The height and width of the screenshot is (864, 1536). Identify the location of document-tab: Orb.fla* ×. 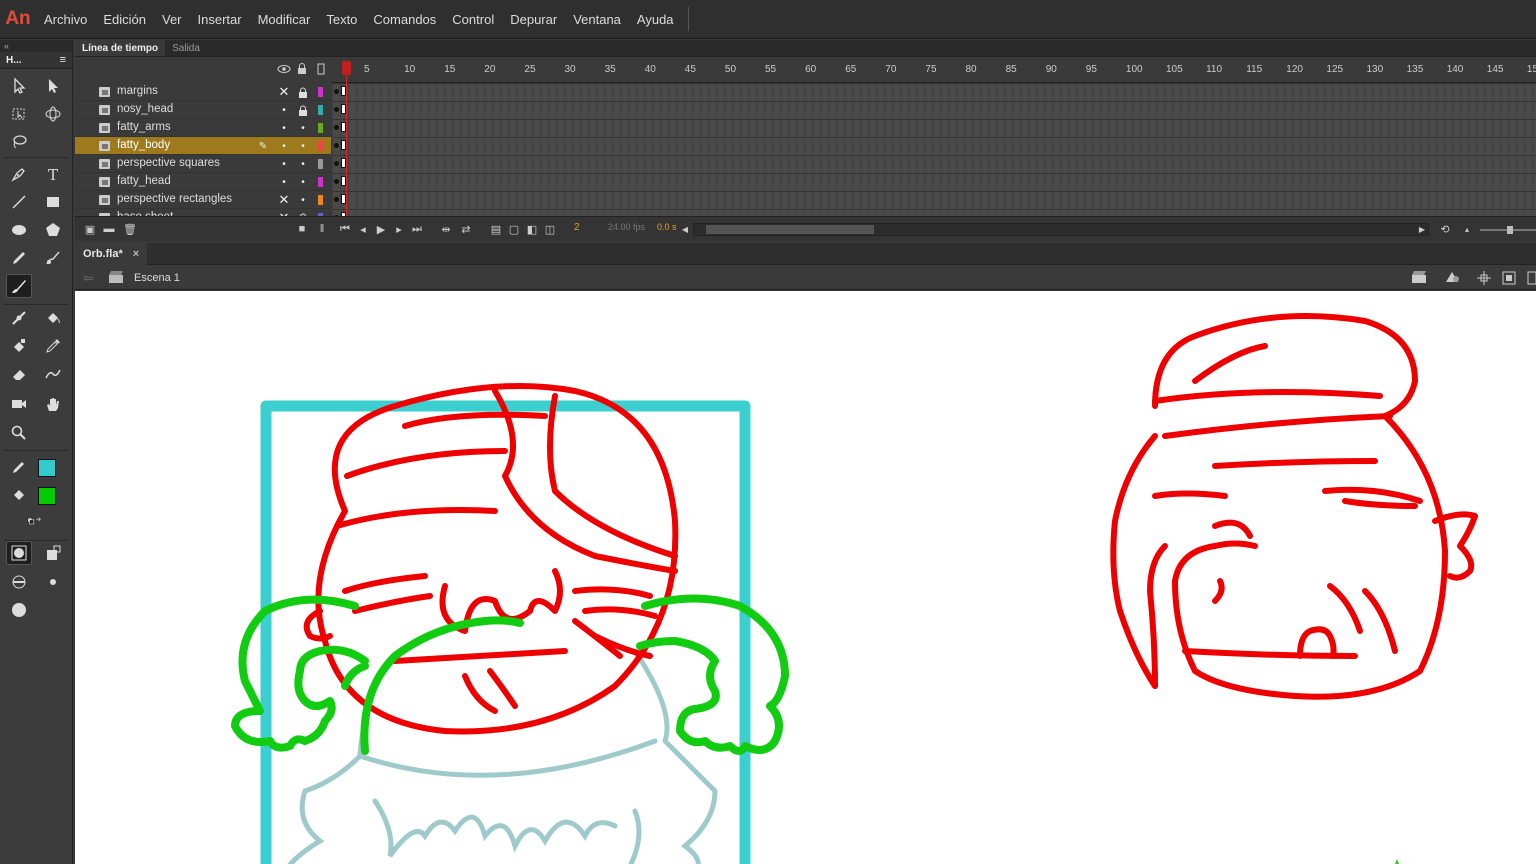
(111, 254).